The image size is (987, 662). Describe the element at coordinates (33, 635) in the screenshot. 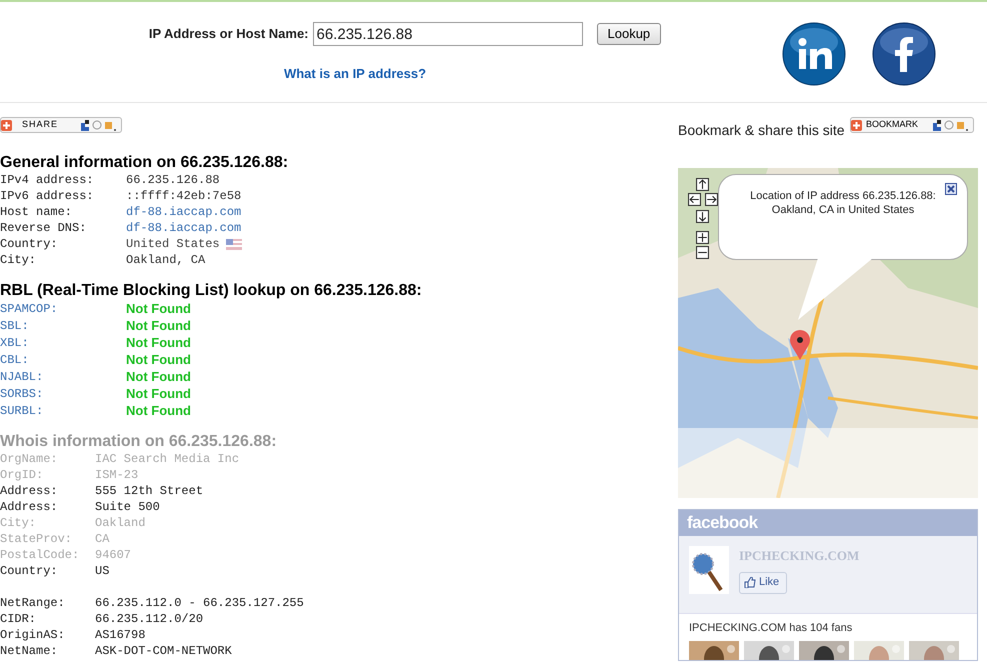

I see `field-label: OriginAS:` at that location.